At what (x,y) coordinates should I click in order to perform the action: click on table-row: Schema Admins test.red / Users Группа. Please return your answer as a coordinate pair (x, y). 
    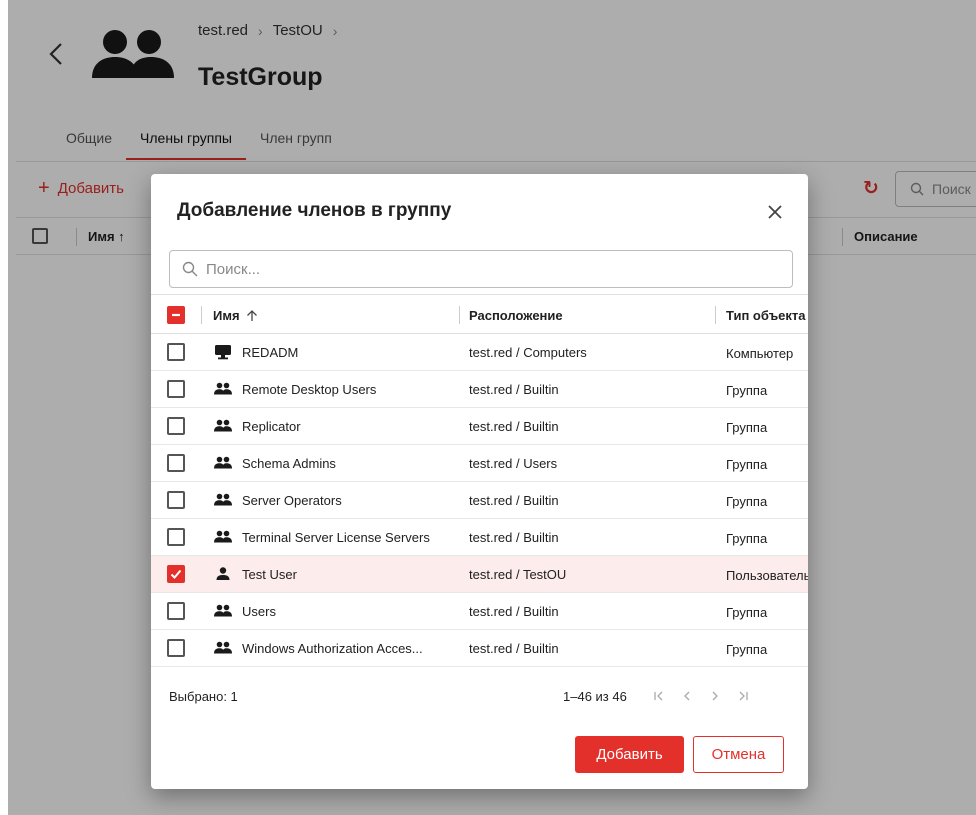
    Looking at the image, I should click on (479, 463).